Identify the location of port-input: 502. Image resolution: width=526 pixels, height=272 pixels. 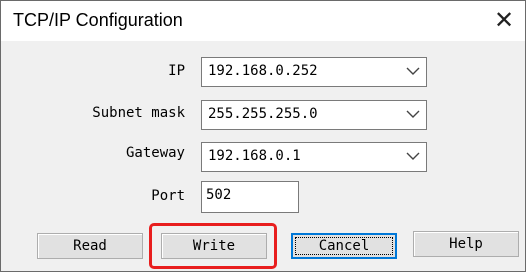
(250, 197).